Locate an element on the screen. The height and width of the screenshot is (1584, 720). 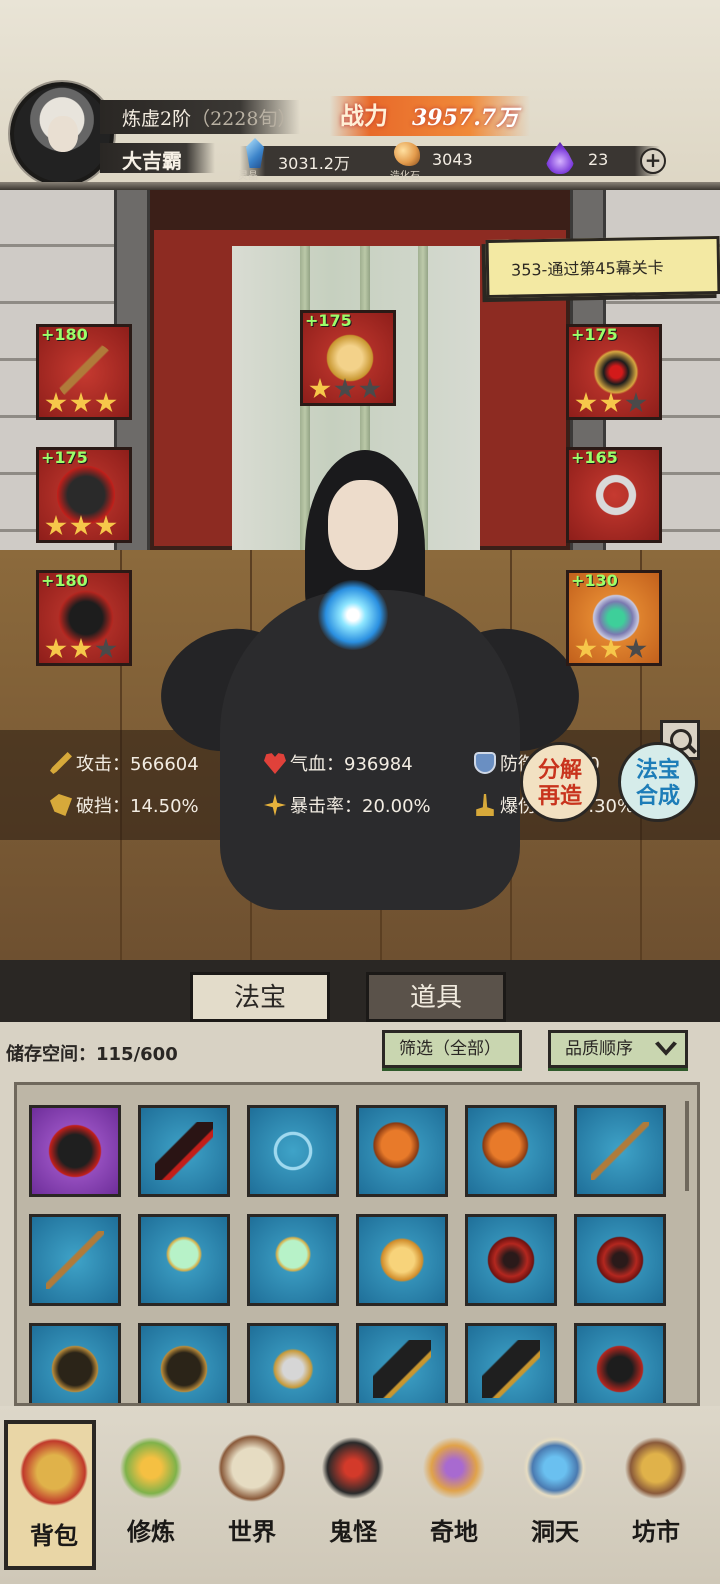
stat-hp: 气血：936984 is located at coordinates (338, 763).